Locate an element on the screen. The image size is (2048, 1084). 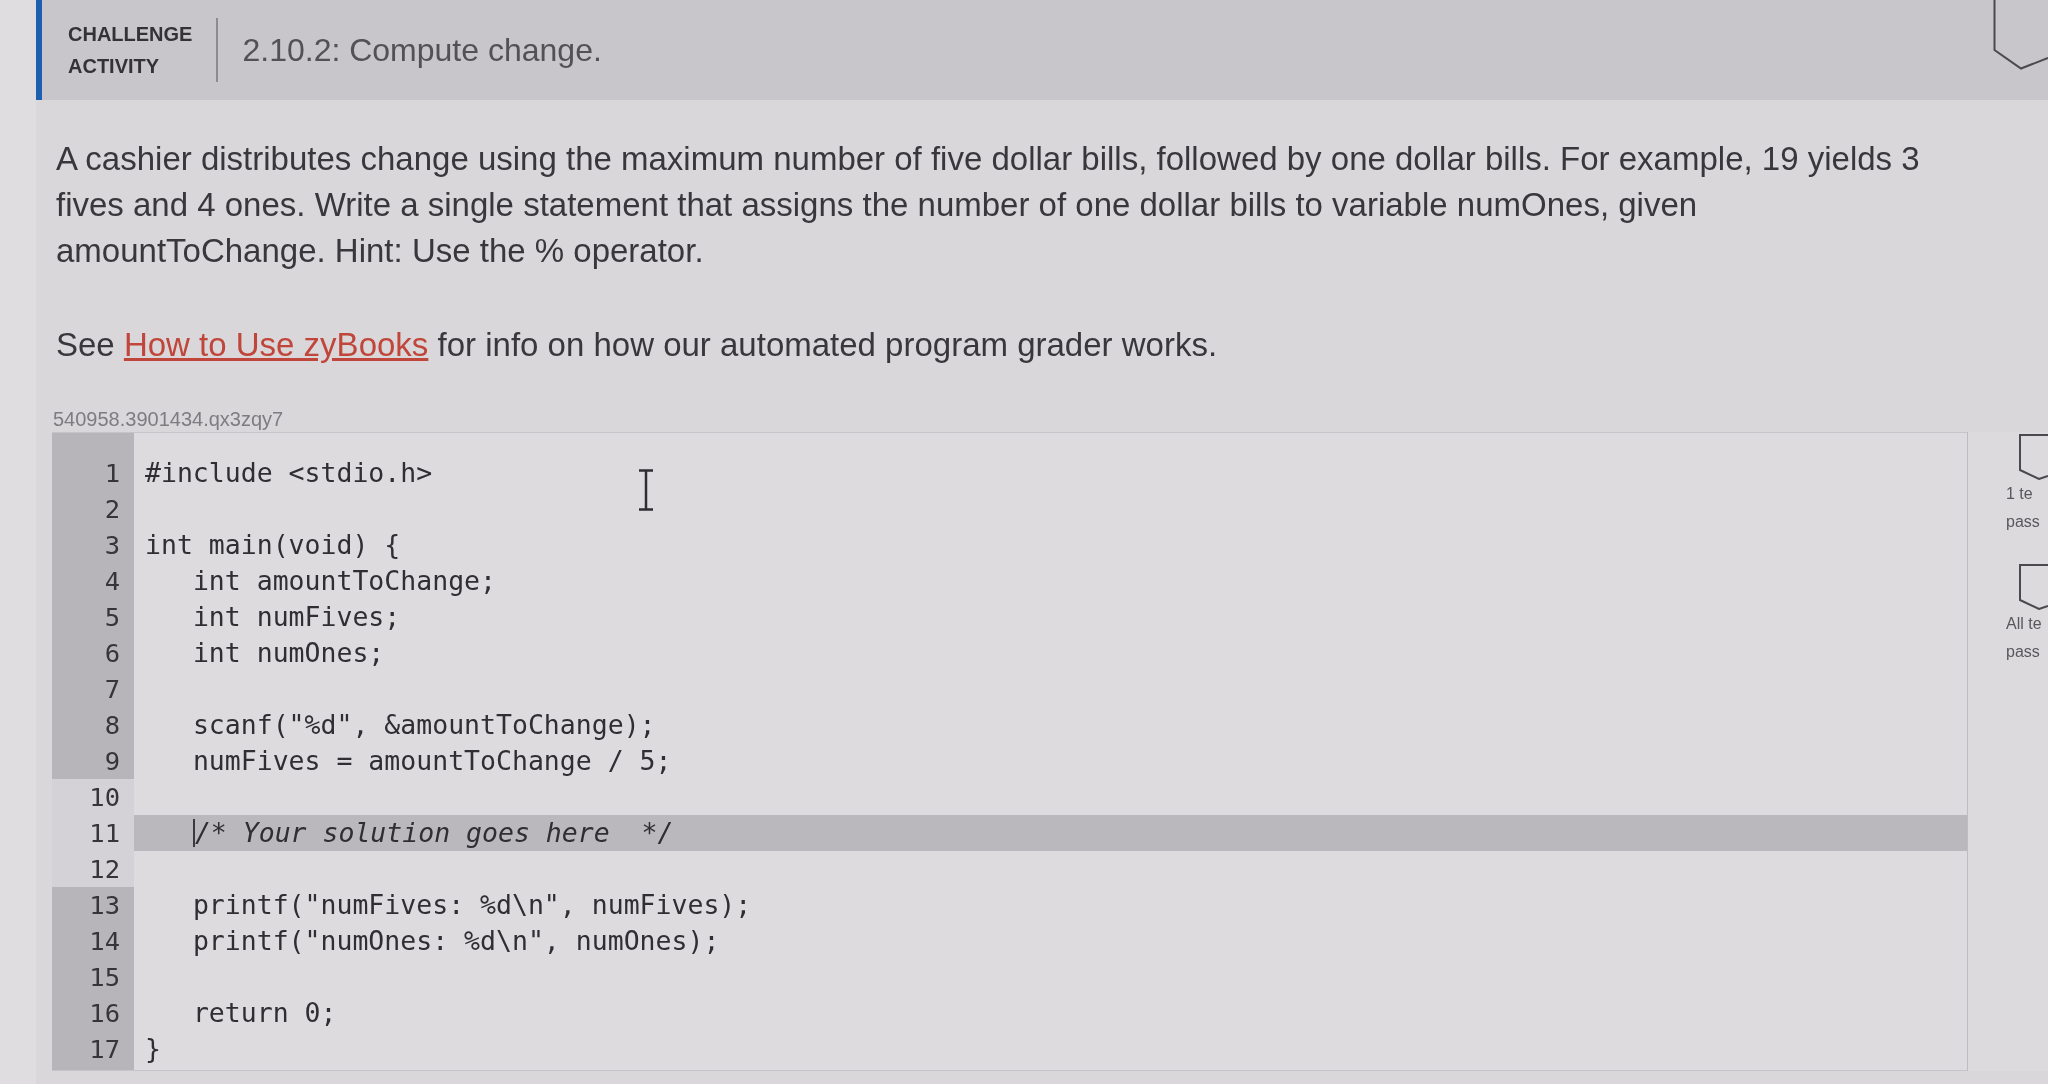
line-number: 5 is located at coordinates (93, 617).